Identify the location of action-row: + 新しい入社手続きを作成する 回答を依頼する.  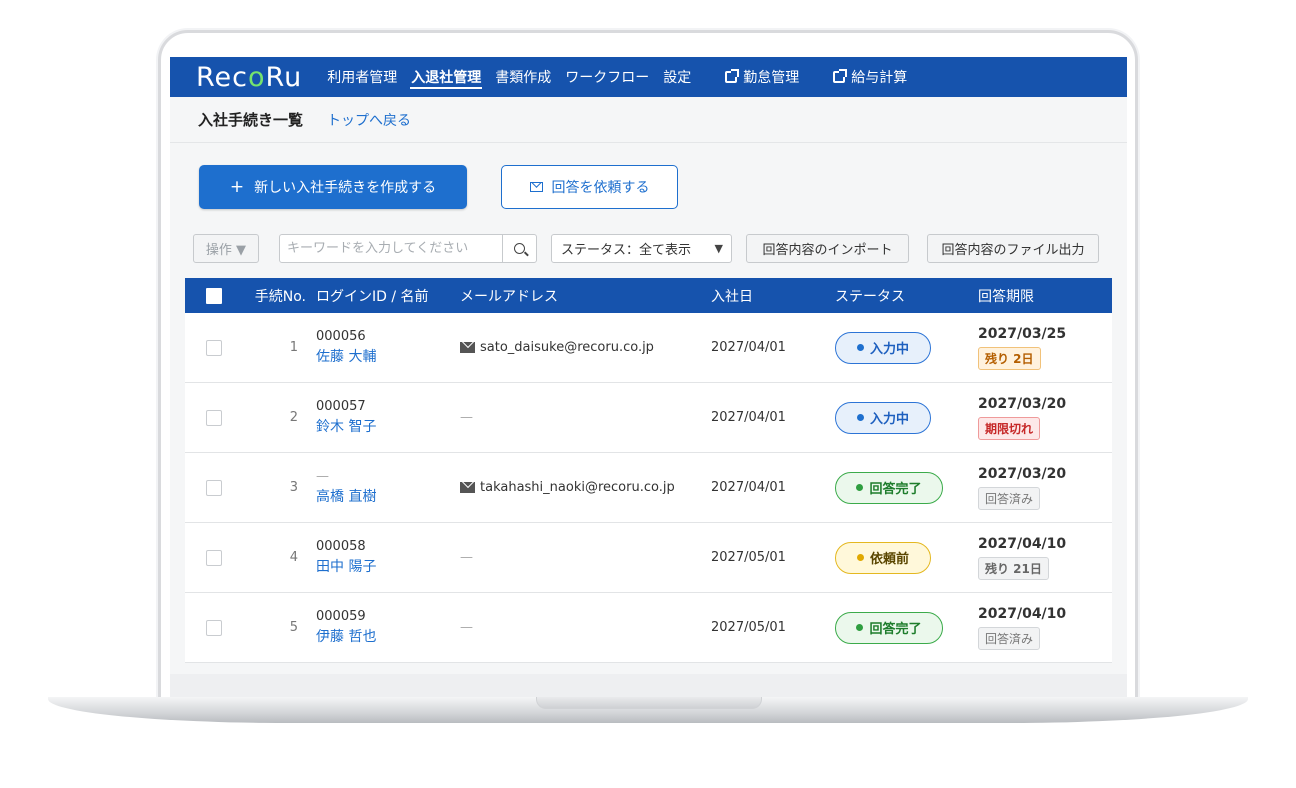
(438, 187).